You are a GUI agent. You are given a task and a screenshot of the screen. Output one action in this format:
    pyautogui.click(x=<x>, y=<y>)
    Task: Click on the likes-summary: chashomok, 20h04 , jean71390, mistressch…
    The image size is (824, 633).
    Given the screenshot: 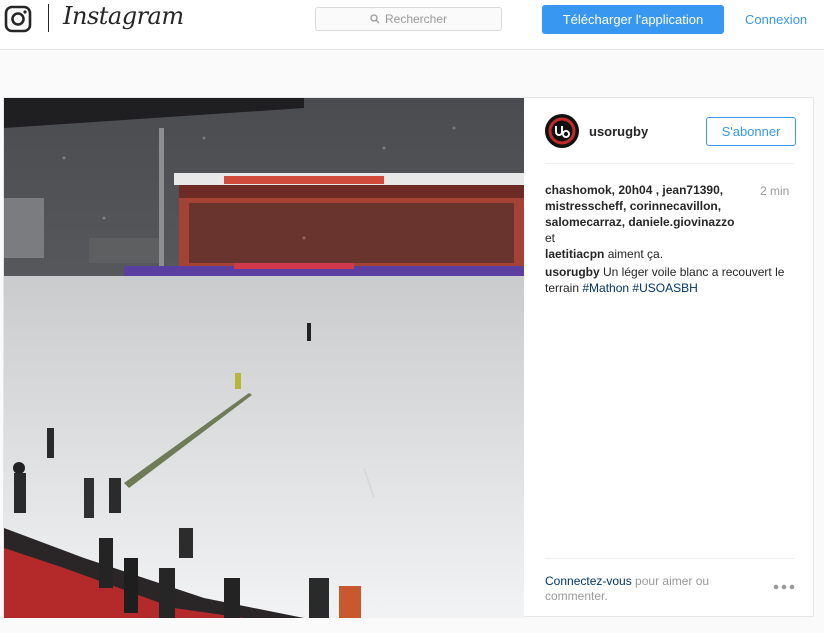 What is the action you would take?
    pyautogui.click(x=645, y=222)
    